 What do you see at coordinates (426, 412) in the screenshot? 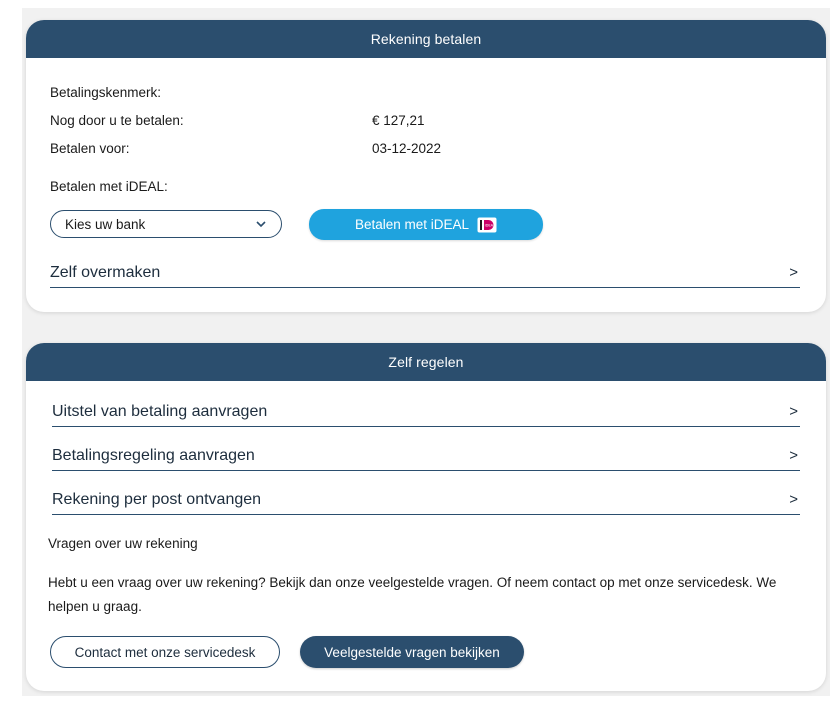
I see `request-payment-delay-link: Uitstel van betaling aanvragen >` at bounding box center [426, 412].